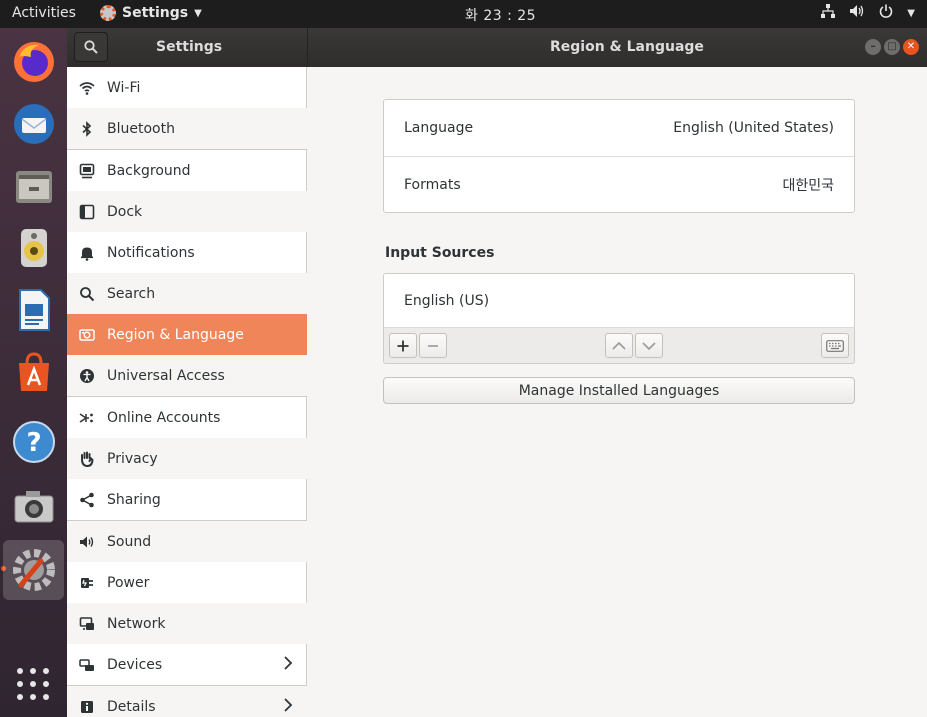 The width and height of the screenshot is (927, 717). Describe the element at coordinates (187, 623) in the screenshot. I see `sidebar-item-network: Network` at that location.